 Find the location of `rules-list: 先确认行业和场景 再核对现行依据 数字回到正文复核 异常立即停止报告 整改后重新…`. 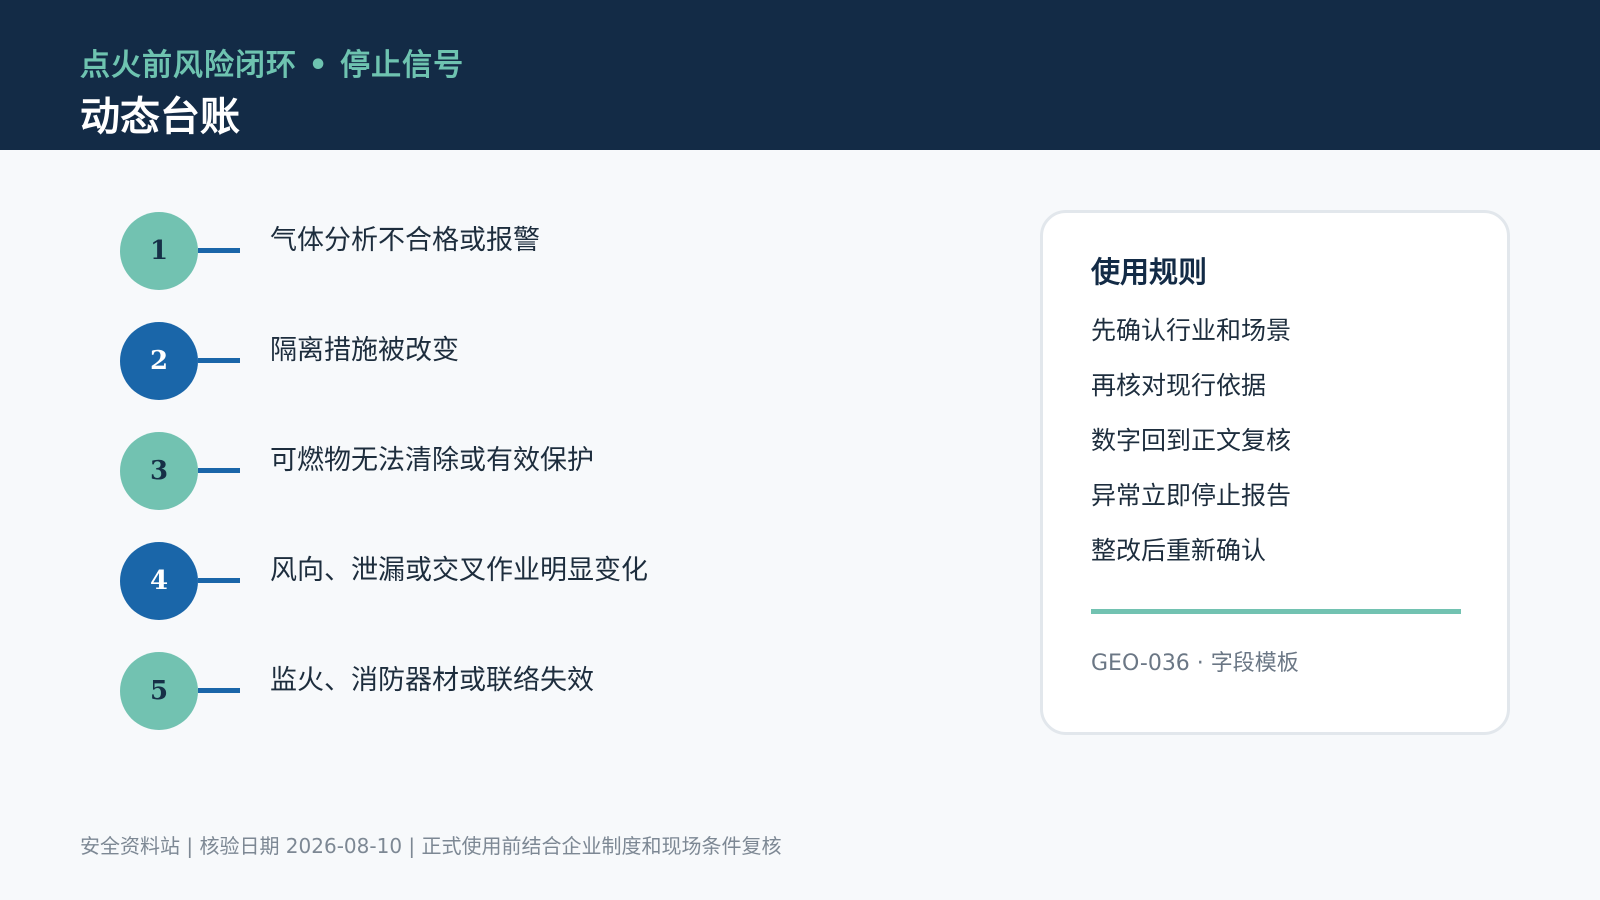

rules-list: 先确认行业和场景 再核对现行依据 数字回到正文复核 异常立即停止报告 整改后重新… is located at coordinates (1191, 450).